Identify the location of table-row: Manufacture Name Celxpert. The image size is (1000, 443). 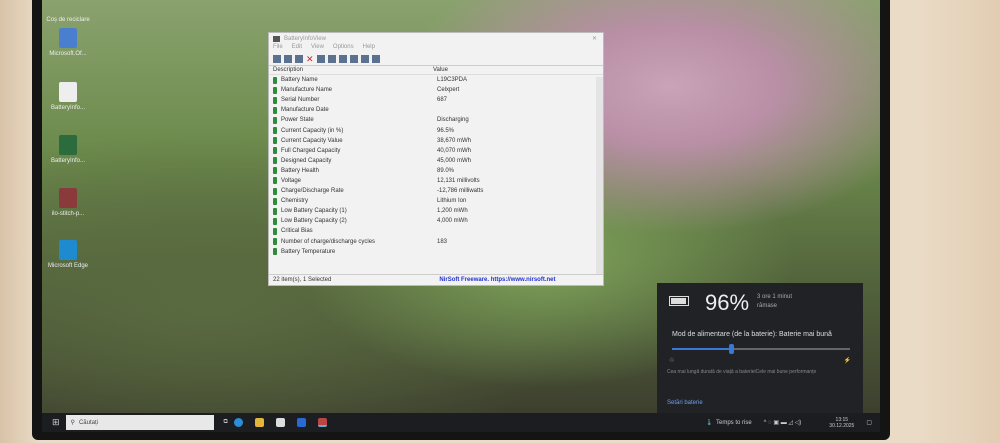
(436, 90).